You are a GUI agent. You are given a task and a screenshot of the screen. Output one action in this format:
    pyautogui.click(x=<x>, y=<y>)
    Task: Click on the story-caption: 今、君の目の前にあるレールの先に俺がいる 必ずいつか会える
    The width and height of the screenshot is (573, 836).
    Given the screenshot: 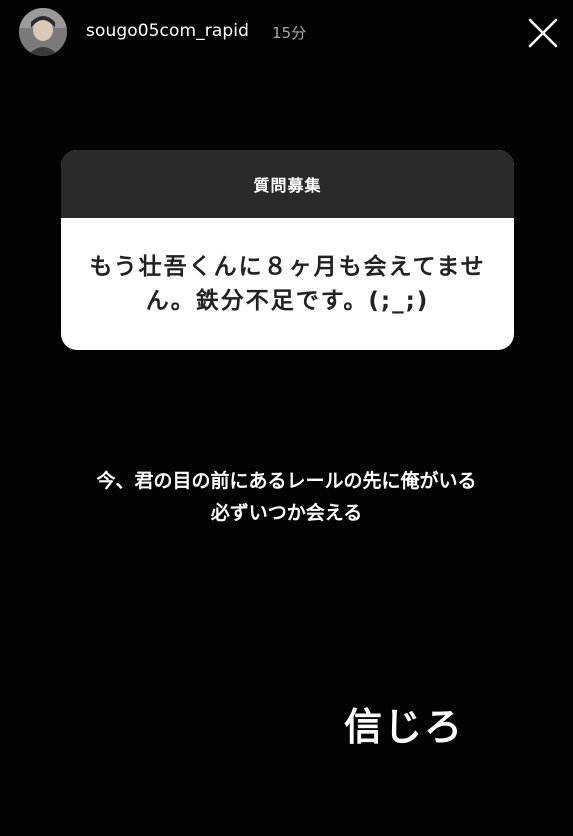 What is the action you would take?
    pyautogui.click(x=286, y=497)
    